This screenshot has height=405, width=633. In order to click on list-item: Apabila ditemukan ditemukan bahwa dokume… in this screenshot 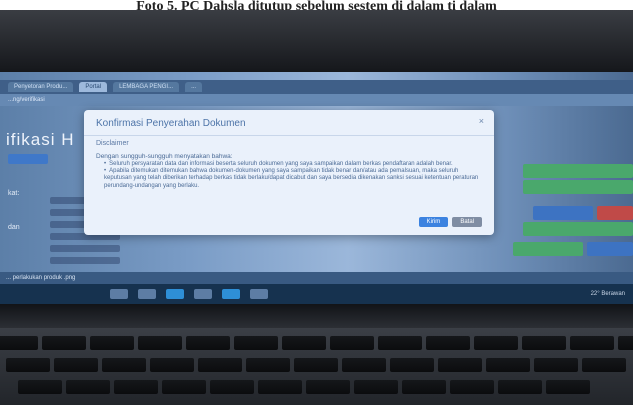, I will do `click(293, 179)`.